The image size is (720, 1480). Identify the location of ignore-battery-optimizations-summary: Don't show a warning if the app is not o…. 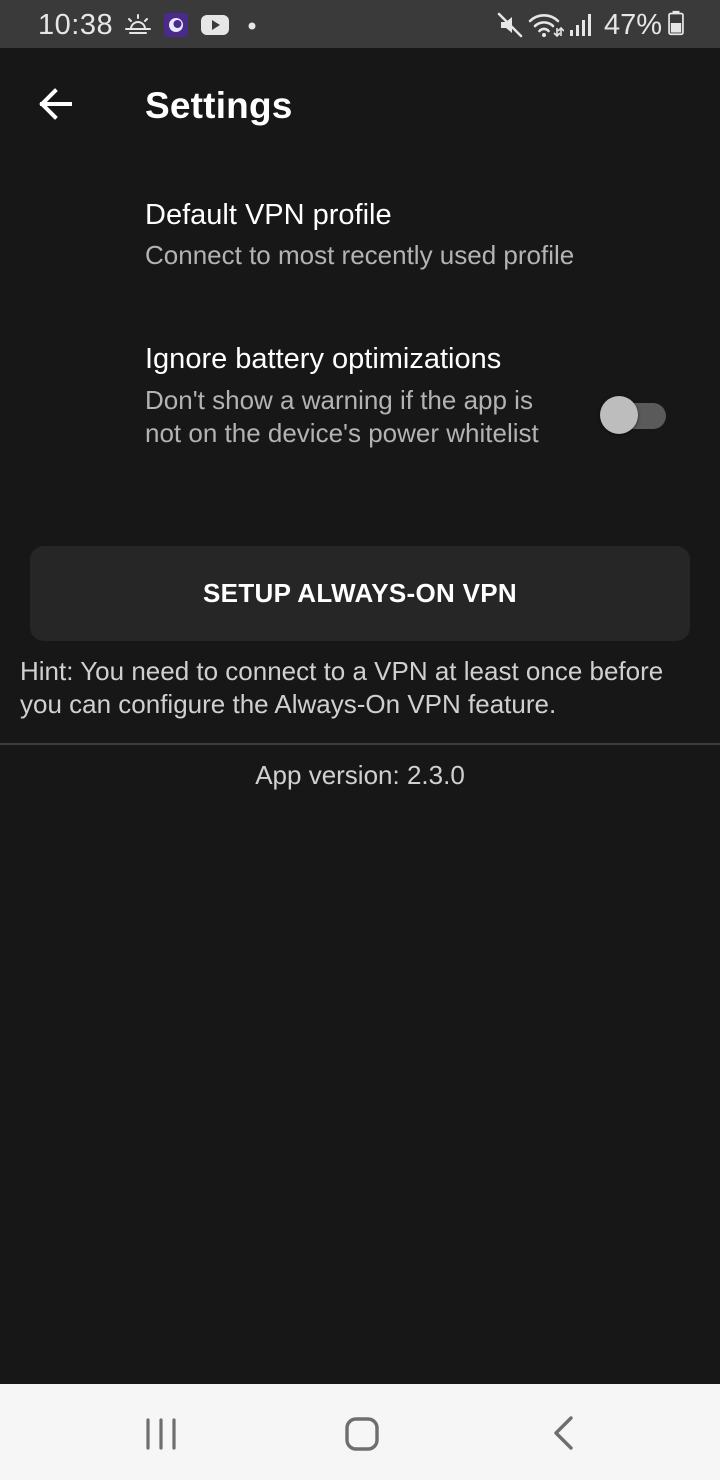
(342, 416).